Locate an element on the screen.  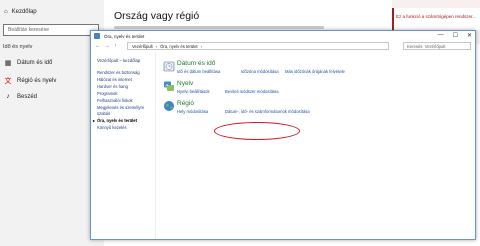
language-icon: 文 is located at coordinates (8, 81).